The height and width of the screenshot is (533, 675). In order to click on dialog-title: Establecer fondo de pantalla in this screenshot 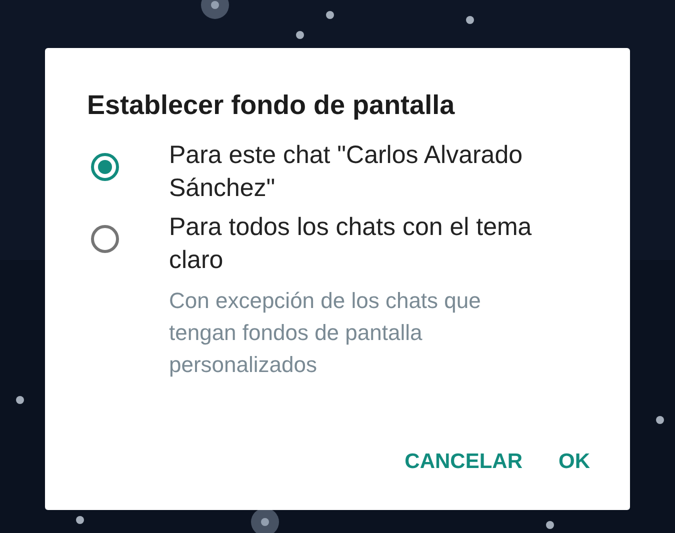, I will do `click(271, 105)`.